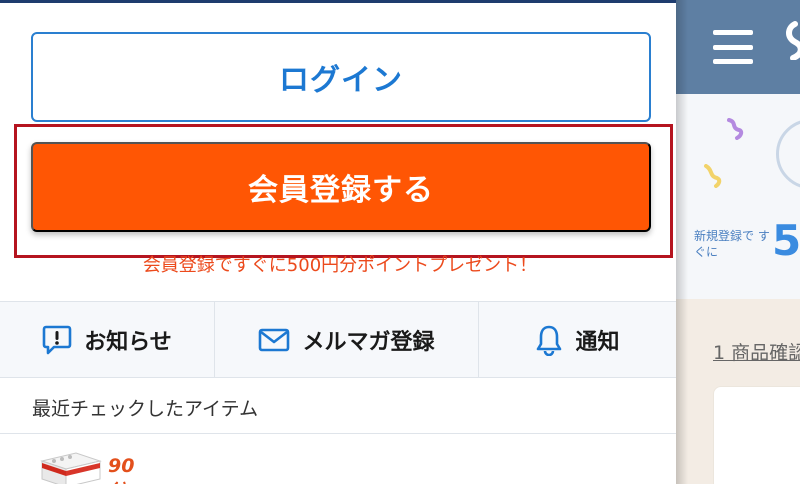 Image resolution: width=800 pixels, height=484 pixels. I want to click on recent-item: 90錠, so click(93, 466).